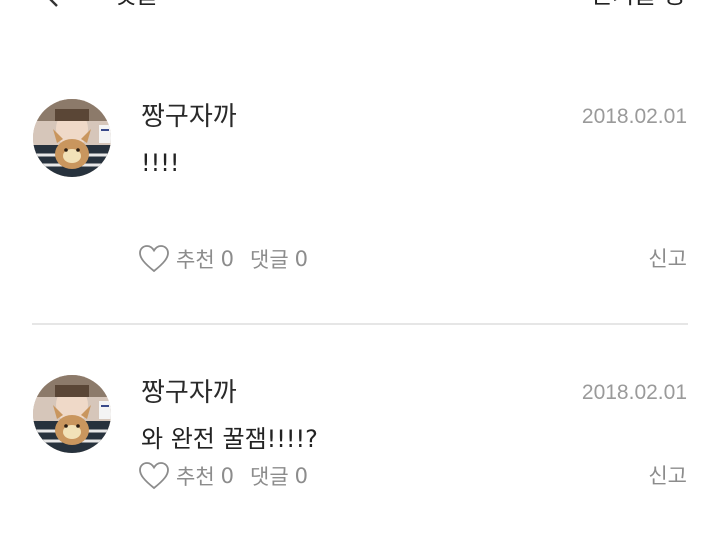 The image size is (720, 540). What do you see at coordinates (638, 6) in the screenshot?
I see `header-action-button: 인기글 등` at bounding box center [638, 6].